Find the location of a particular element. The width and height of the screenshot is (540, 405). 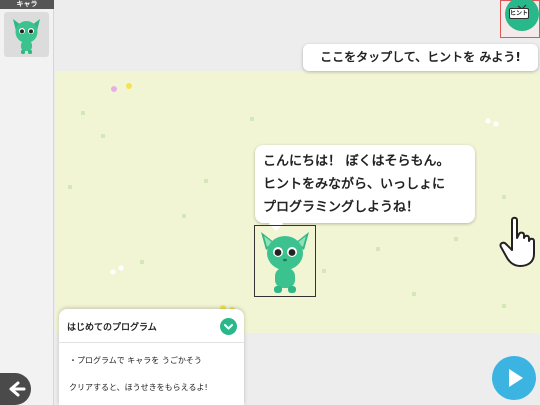

play-button is located at coordinates (514, 378).